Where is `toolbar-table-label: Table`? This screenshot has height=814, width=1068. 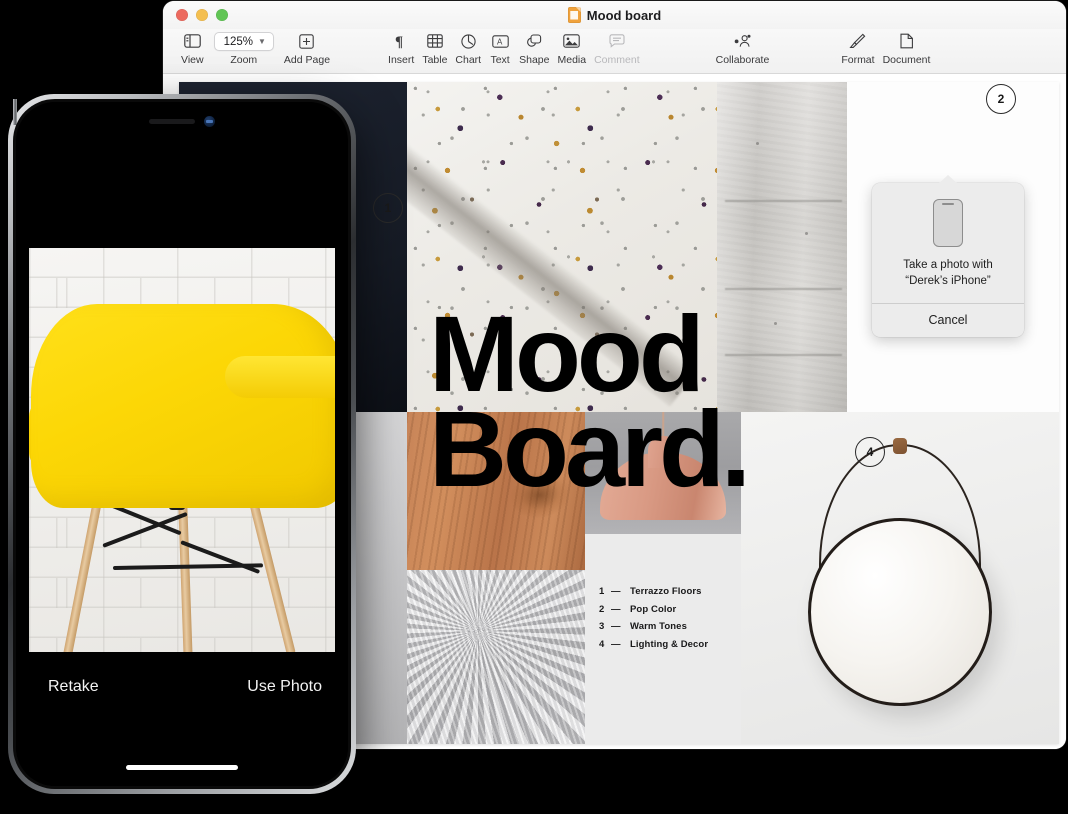 toolbar-table-label: Table is located at coordinates (435, 60).